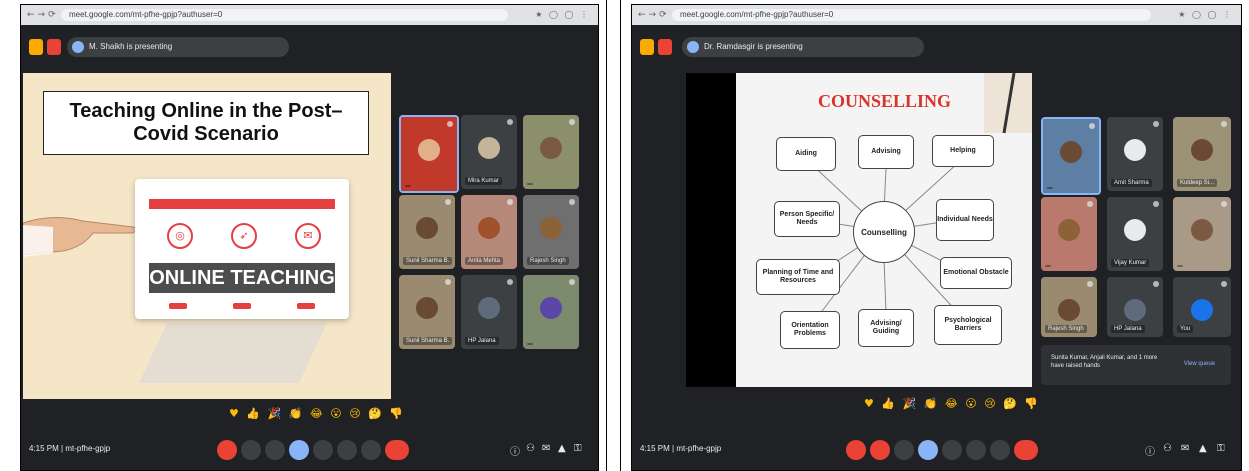  Describe the element at coordinates (489, 232) in the screenshot. I see `participant-tile: Anita Mehta` at that location.